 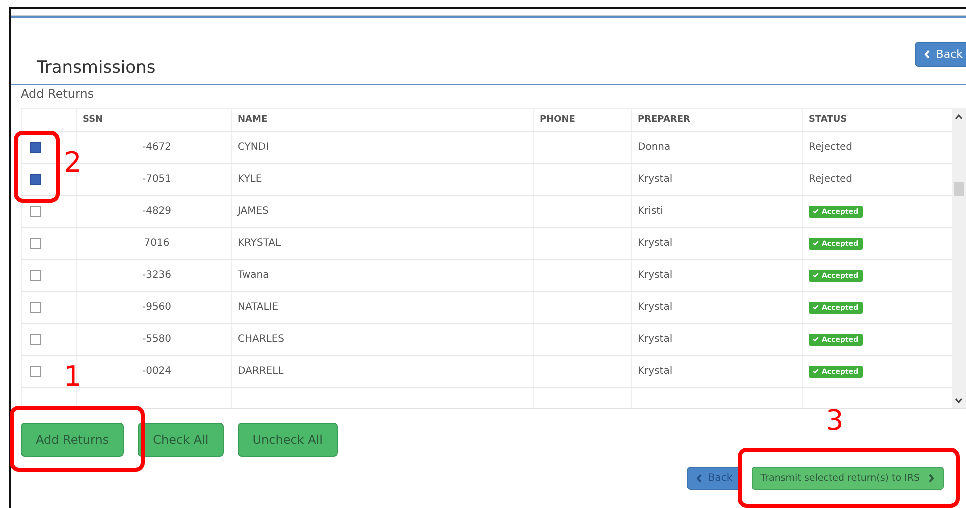 What do you see at coordinates (96, 68) in the screenshot?
I see `page-title: Transmissions` at bounding box center [96, 68].